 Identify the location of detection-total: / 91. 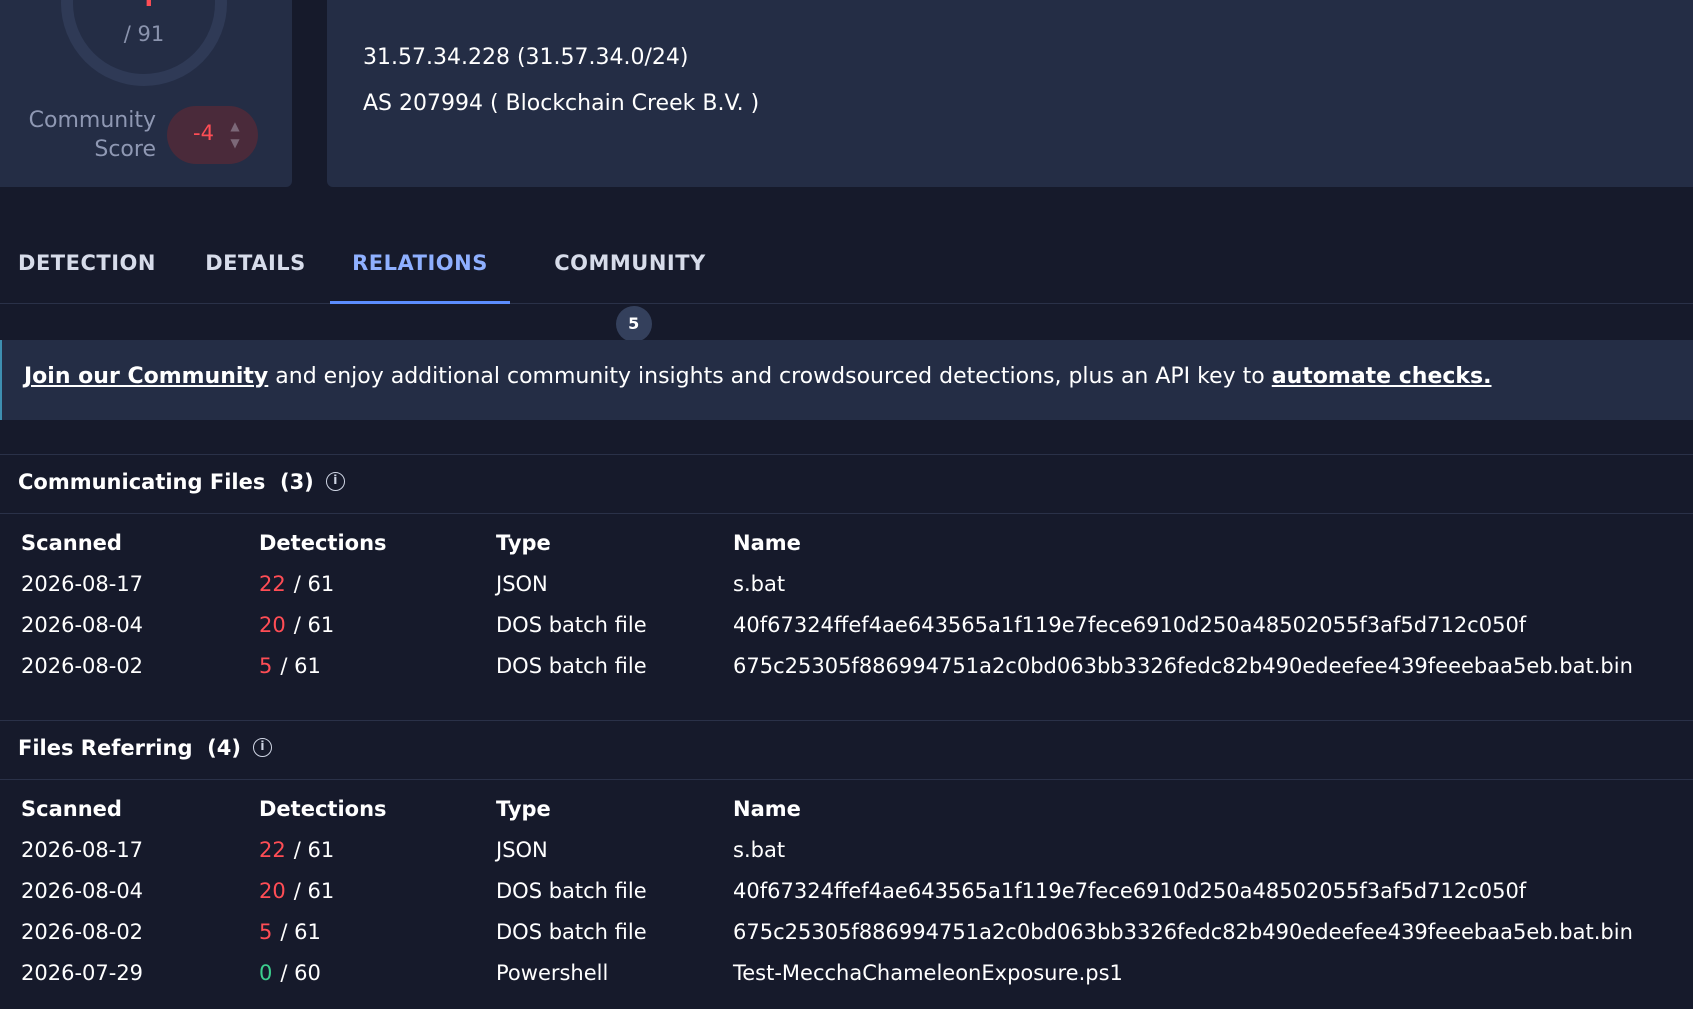
(144, 34).